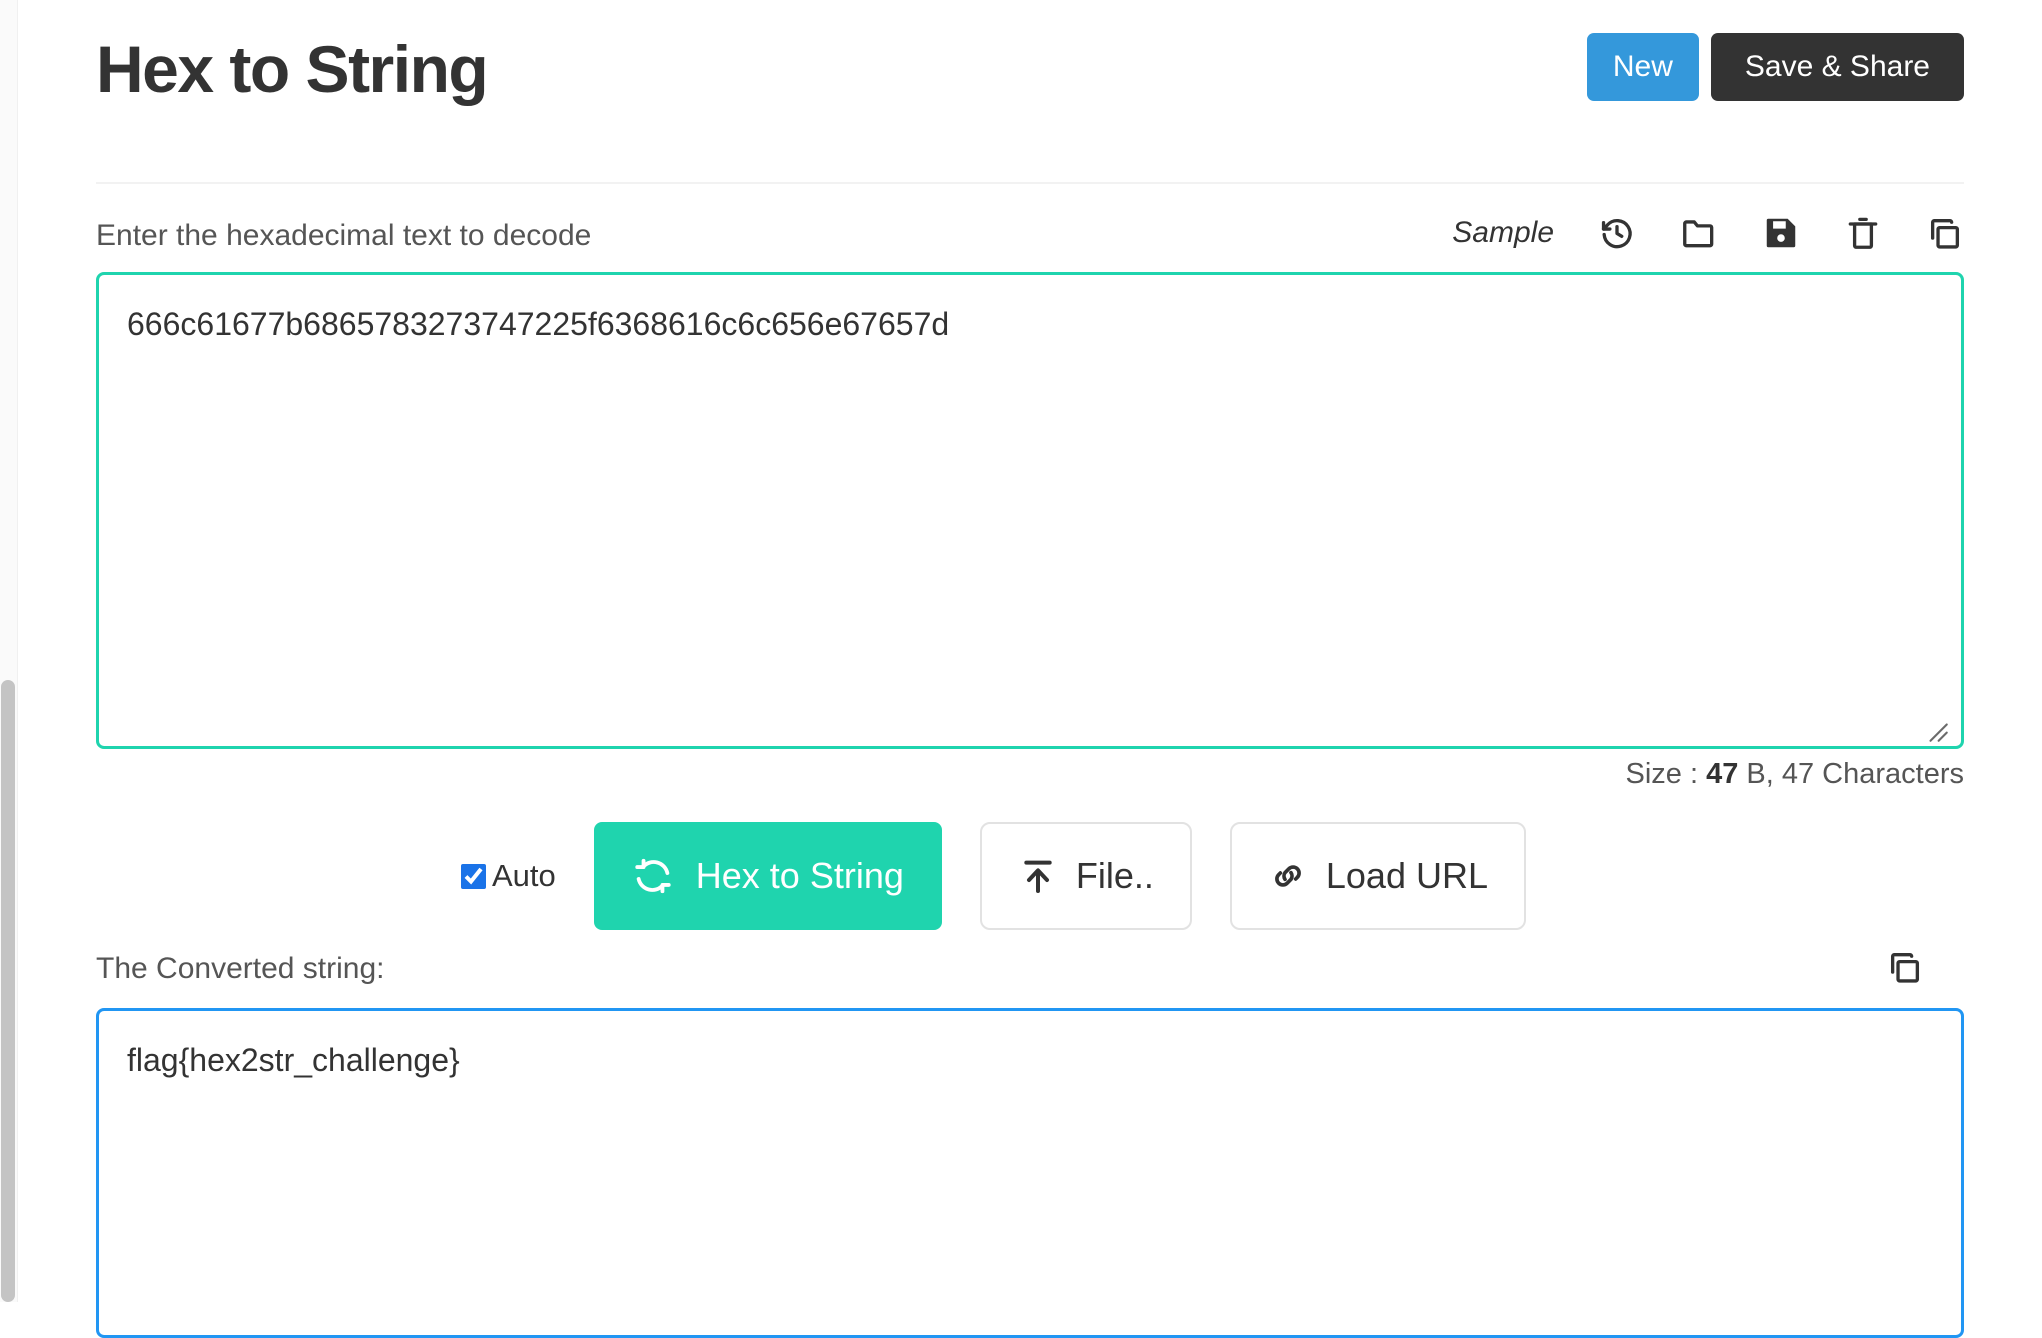  I want to click on input-size-info: Size : 47 B, 47 Characters, so click(1794, 774).